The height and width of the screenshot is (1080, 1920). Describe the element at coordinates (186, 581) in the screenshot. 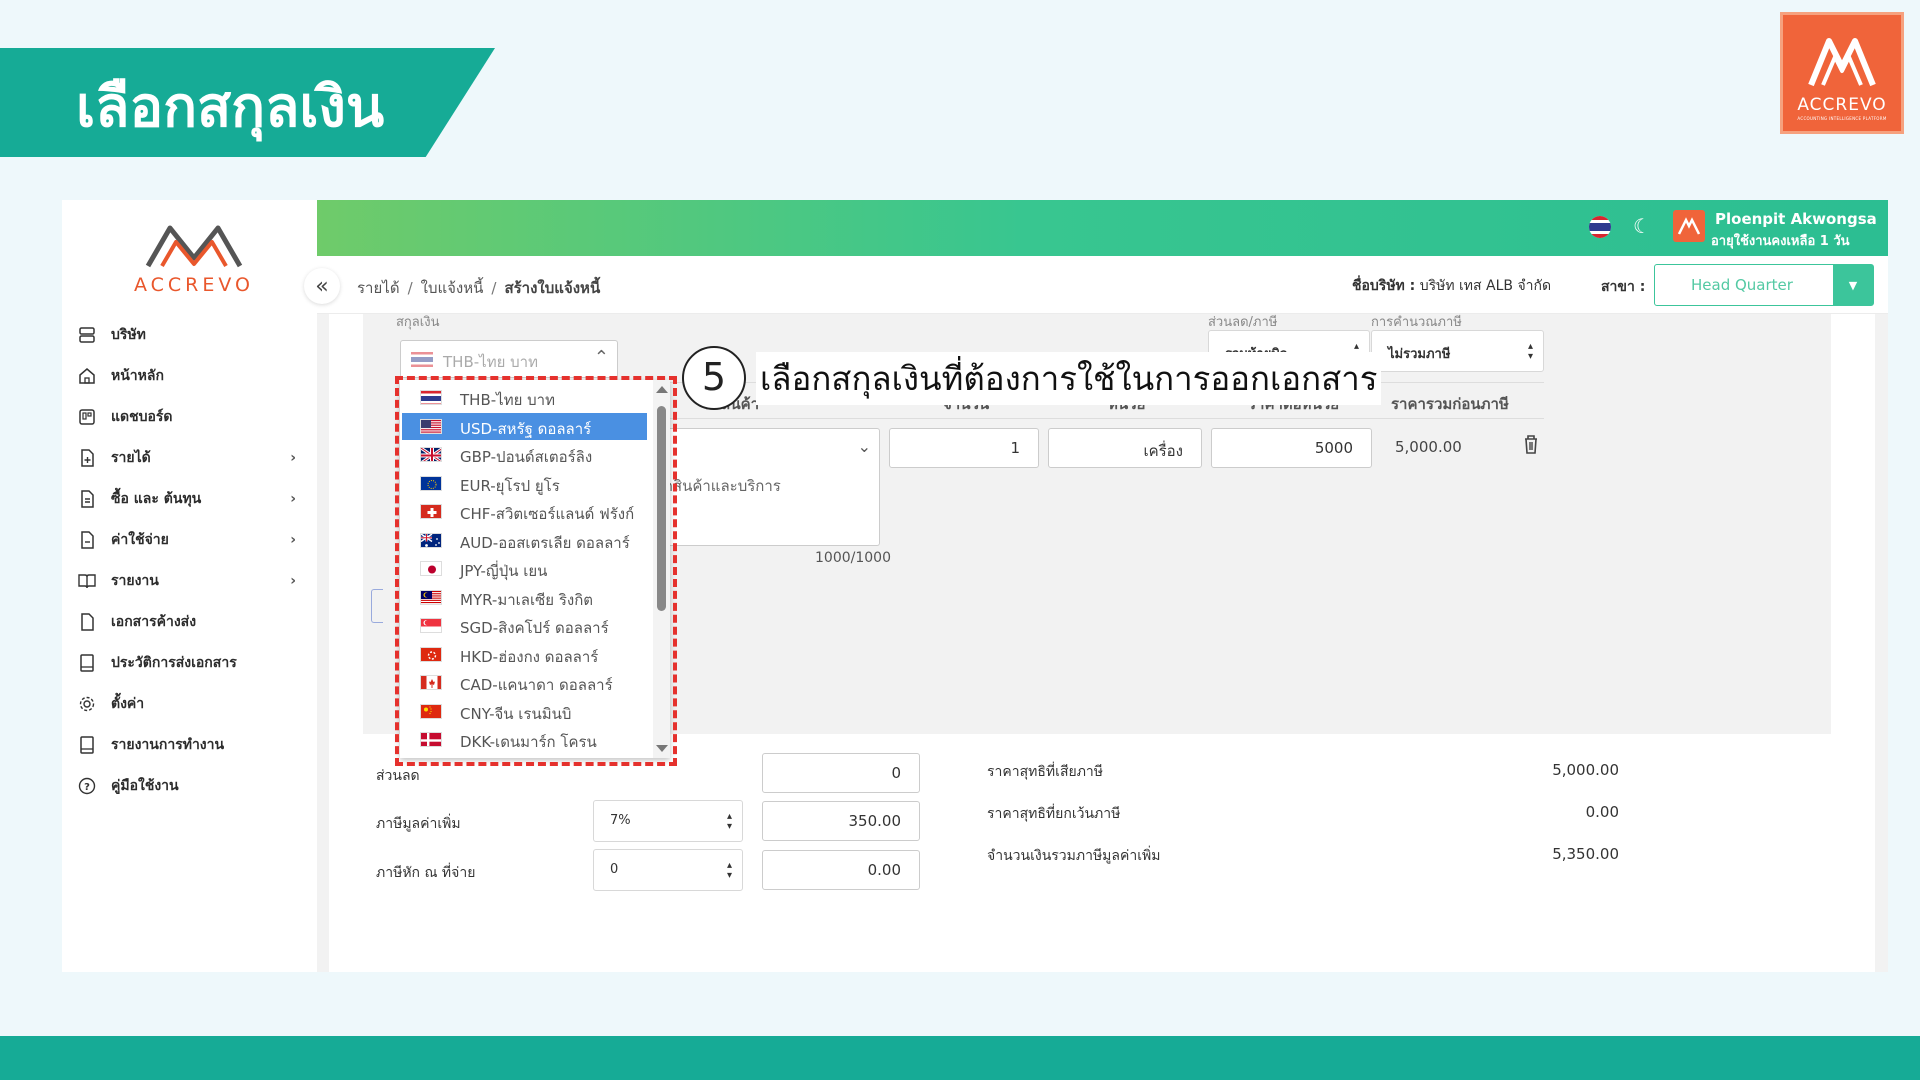

I see `sidebar-item-6: รายงาน ›` at that location.